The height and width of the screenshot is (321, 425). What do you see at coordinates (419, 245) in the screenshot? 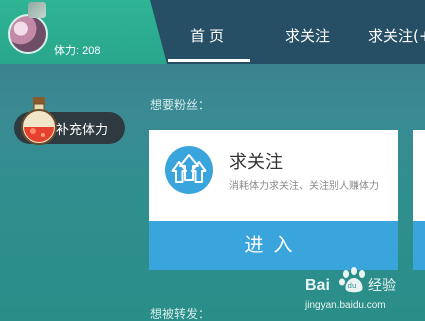
I see `next-card-button-partial` at bounding box center [419, 245].